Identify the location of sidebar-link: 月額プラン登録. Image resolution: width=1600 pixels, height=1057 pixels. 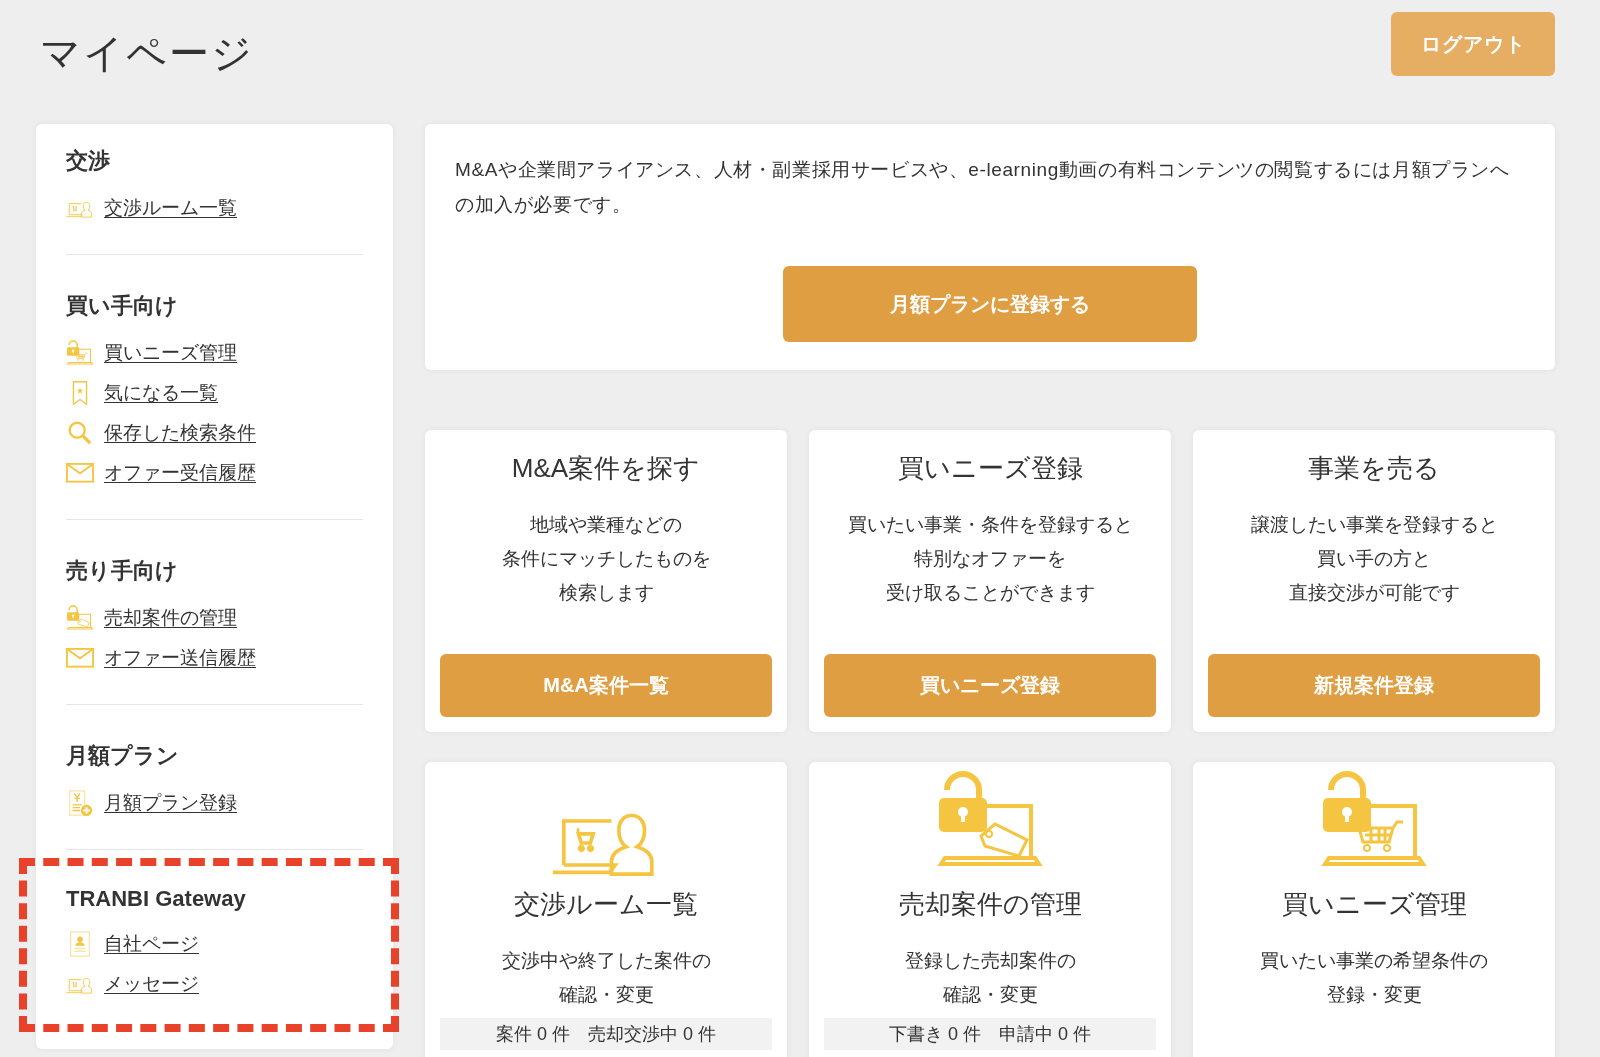
(170, 803).